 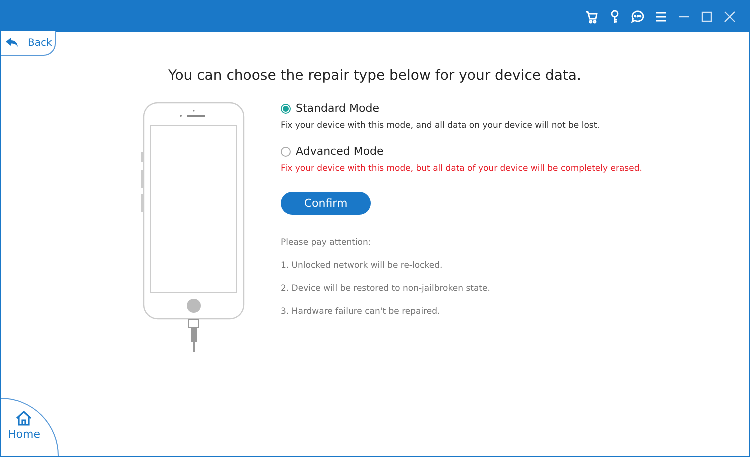 I want to click on close-icon, so click(x=730, y=17).